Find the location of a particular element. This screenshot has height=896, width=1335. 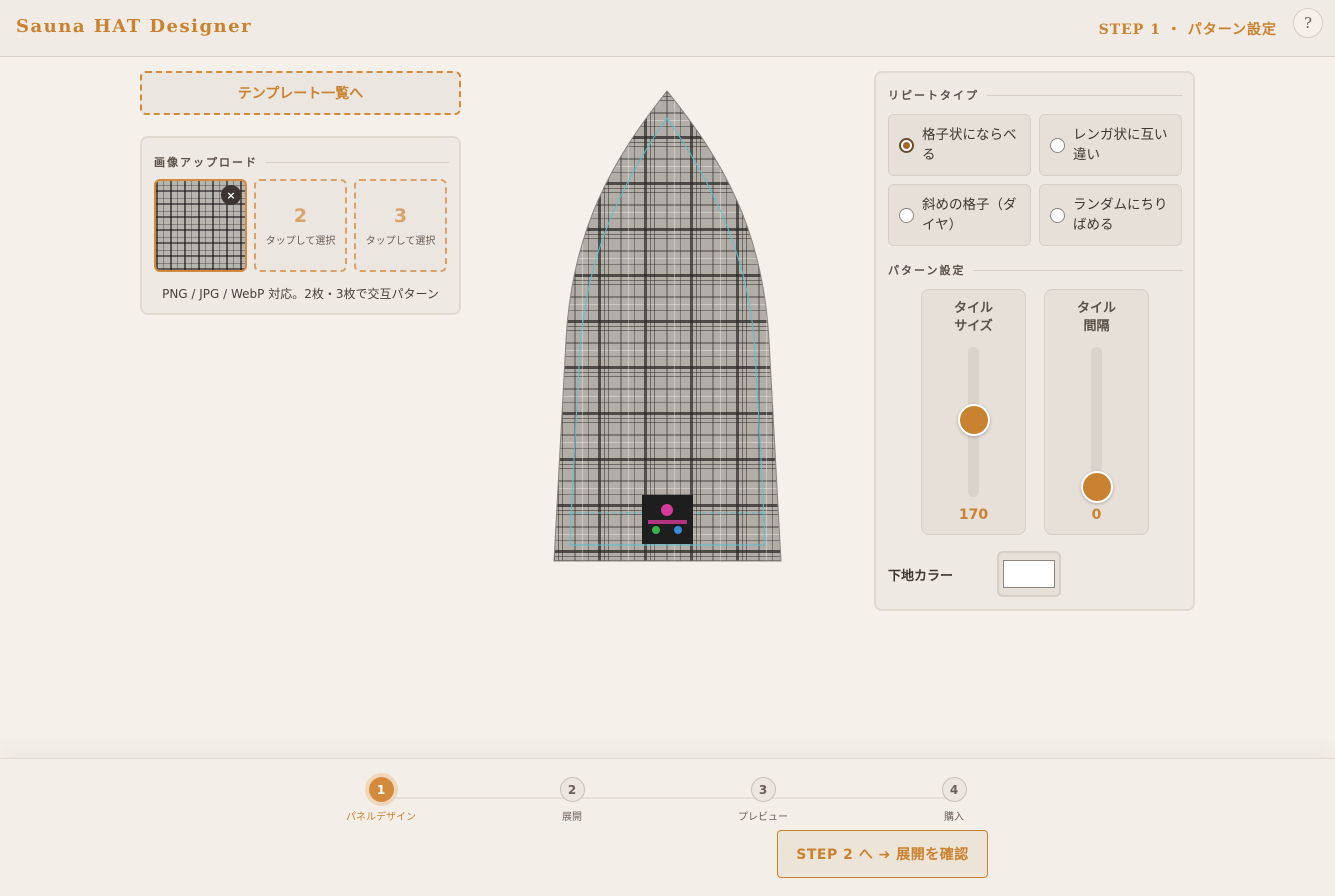

upload-section-title: 画像アップロード is located at coordinates (301, 162).